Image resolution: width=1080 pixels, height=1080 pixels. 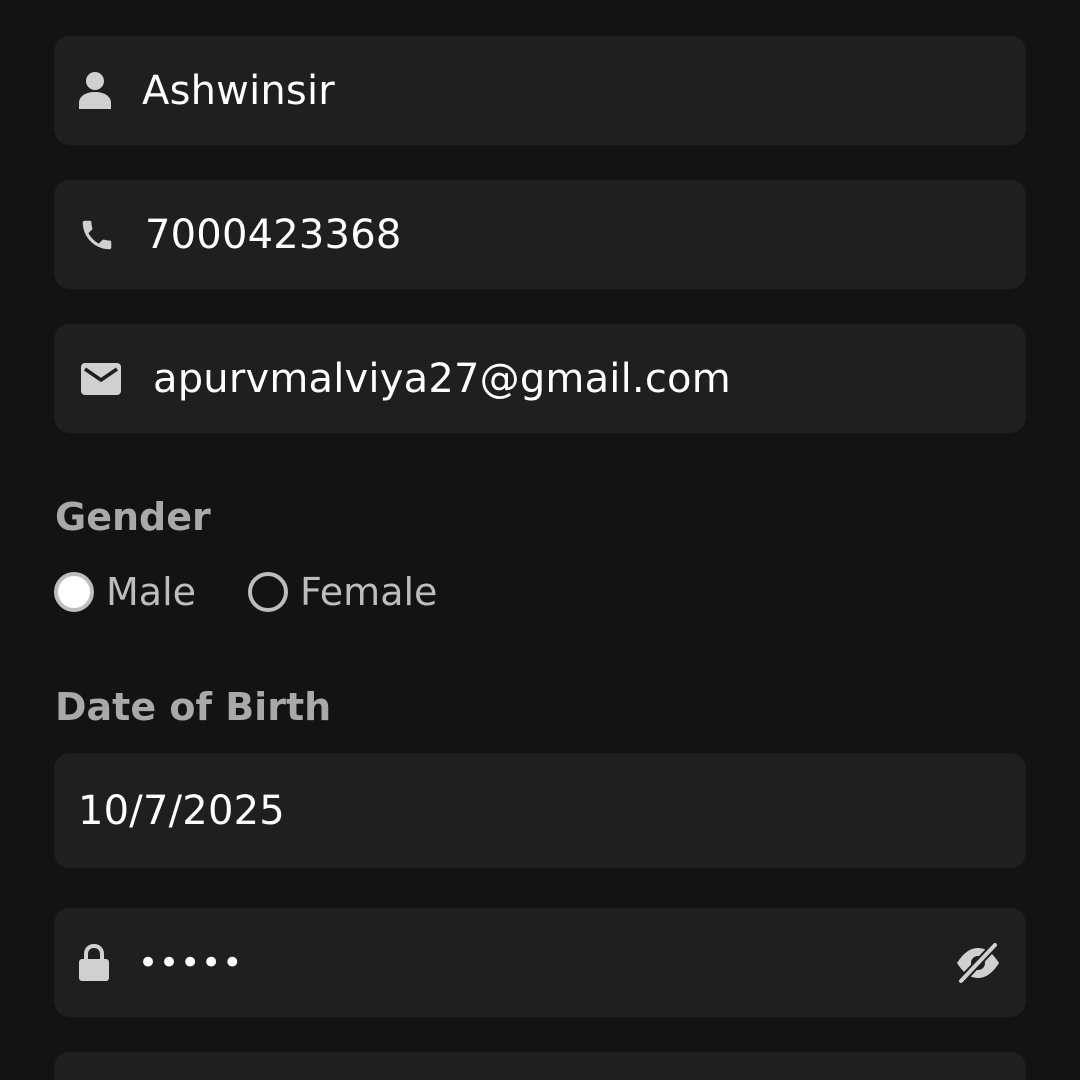 What do you see at coordinates (369, 592) in the screenshot?
I see `female-label: Female` at bounding box center [369, 592].